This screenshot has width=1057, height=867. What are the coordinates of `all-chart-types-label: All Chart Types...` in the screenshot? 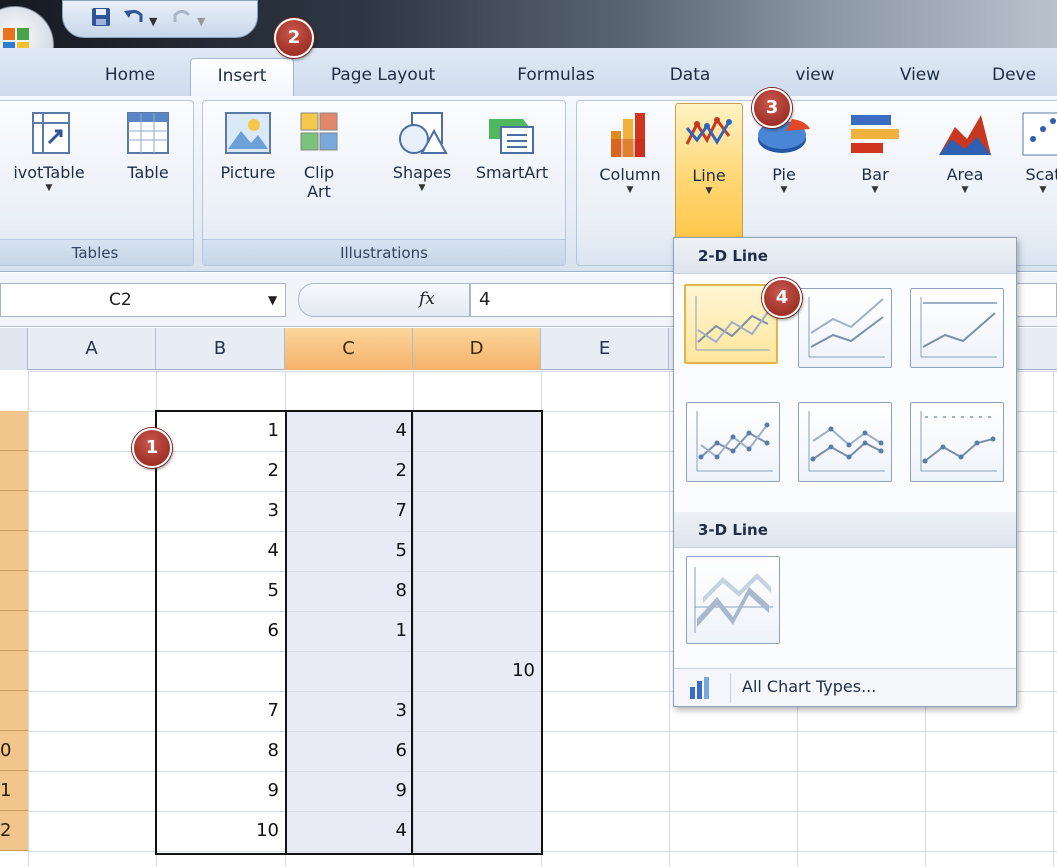 It's located at (809, 686).